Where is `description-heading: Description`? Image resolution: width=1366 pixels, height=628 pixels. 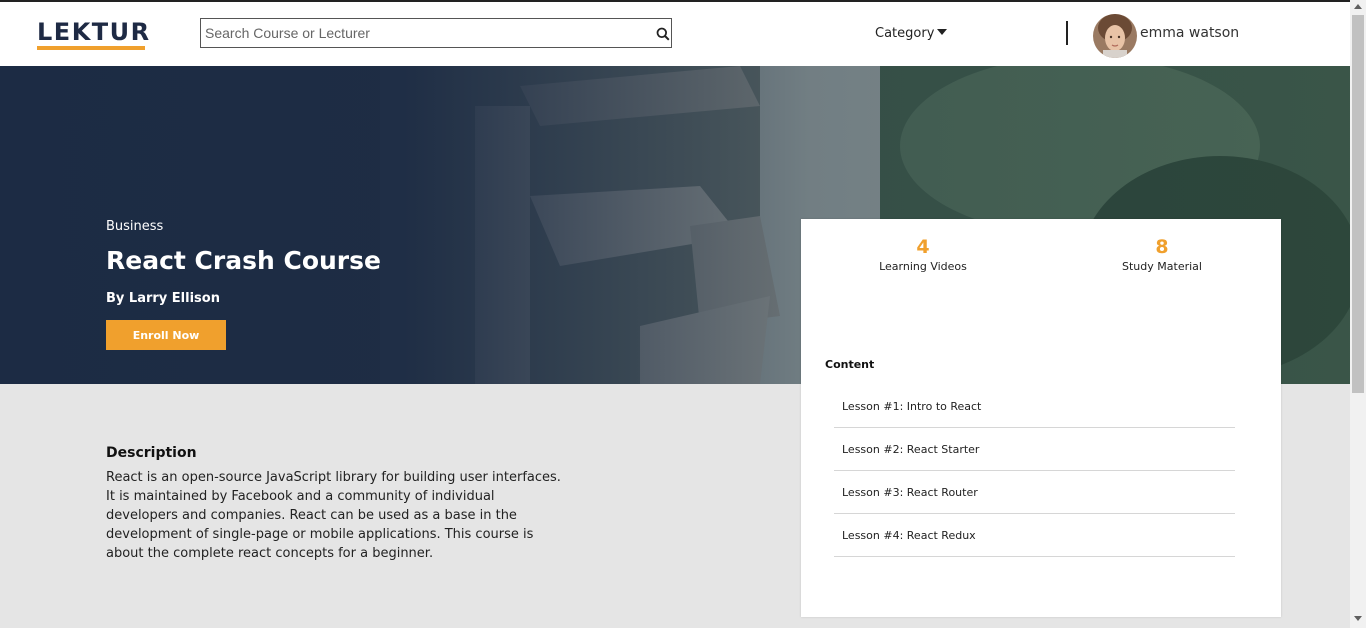 description-heading: Description is located at coordinates (151, 453).